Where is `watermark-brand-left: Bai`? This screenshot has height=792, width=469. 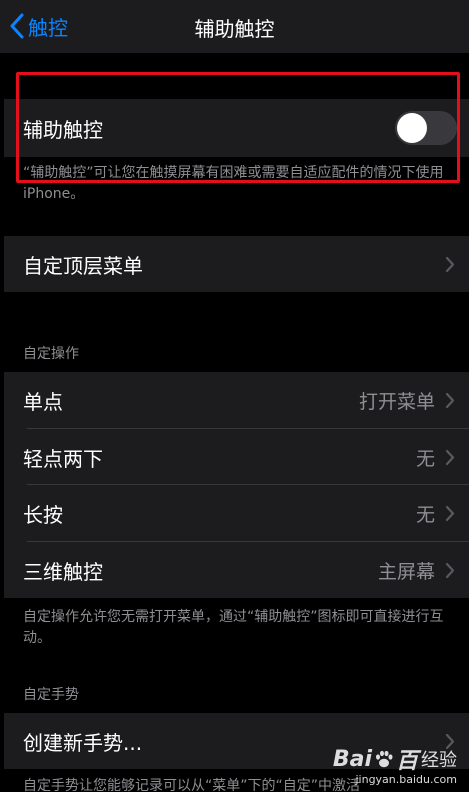
watermark-brand-left: Bai is located at coordinates (352, 759).